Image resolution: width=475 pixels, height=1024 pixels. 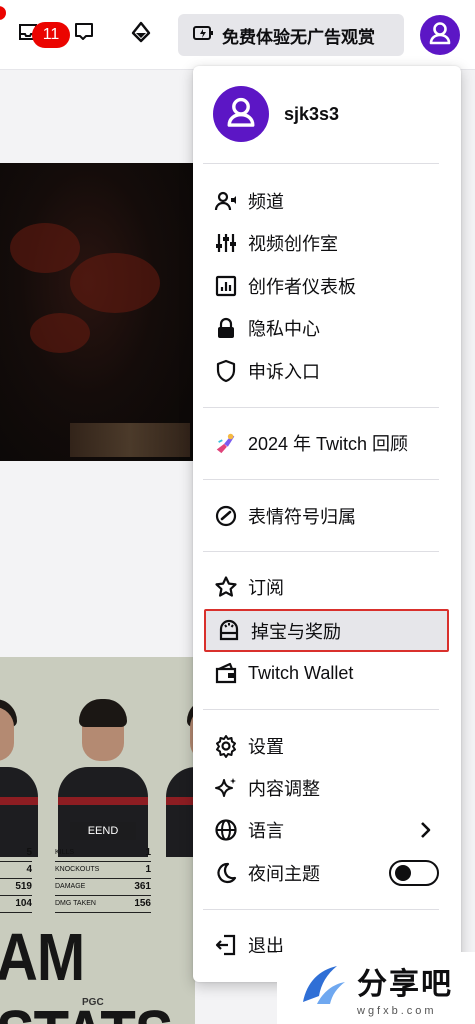 I want to click on menu-item-emote-attribution: 表情符号归属, so click(x=326, y=516).